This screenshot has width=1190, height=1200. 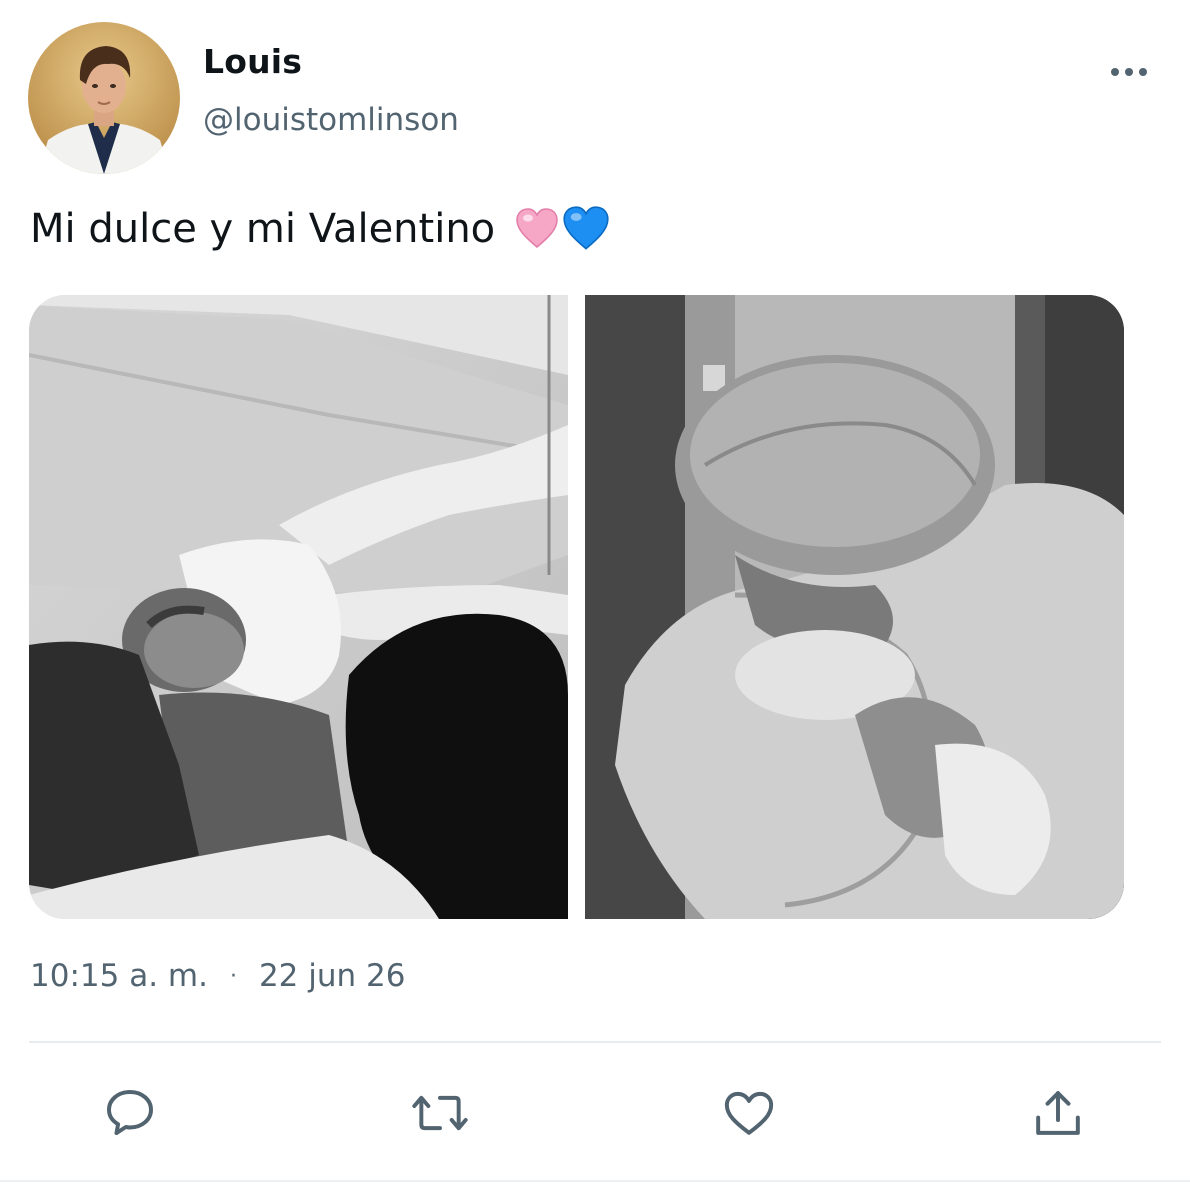 What do you see at coordinates (332, 976) in the screenshot?
I see `tweet-date: 22 jun 26` at bounding box center [332, 976].